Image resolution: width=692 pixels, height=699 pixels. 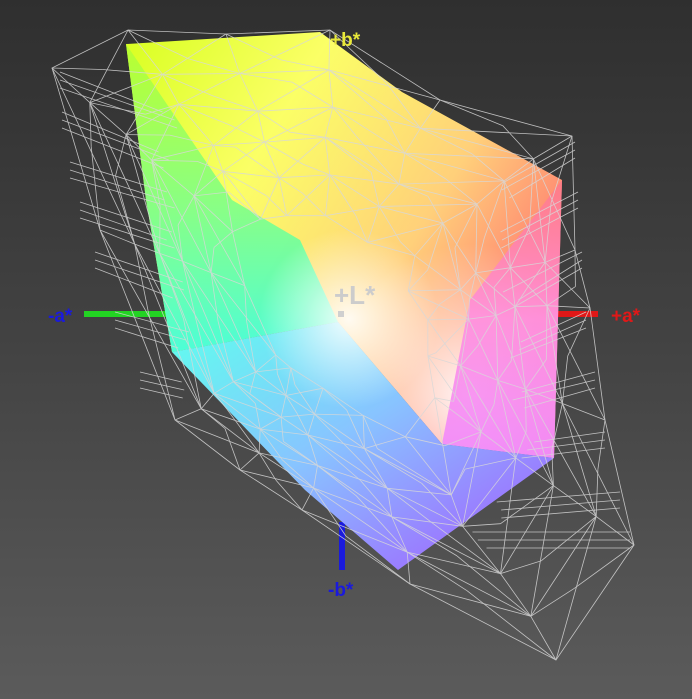 I want to click on l-axis-marker, so click(x=341, y=314).